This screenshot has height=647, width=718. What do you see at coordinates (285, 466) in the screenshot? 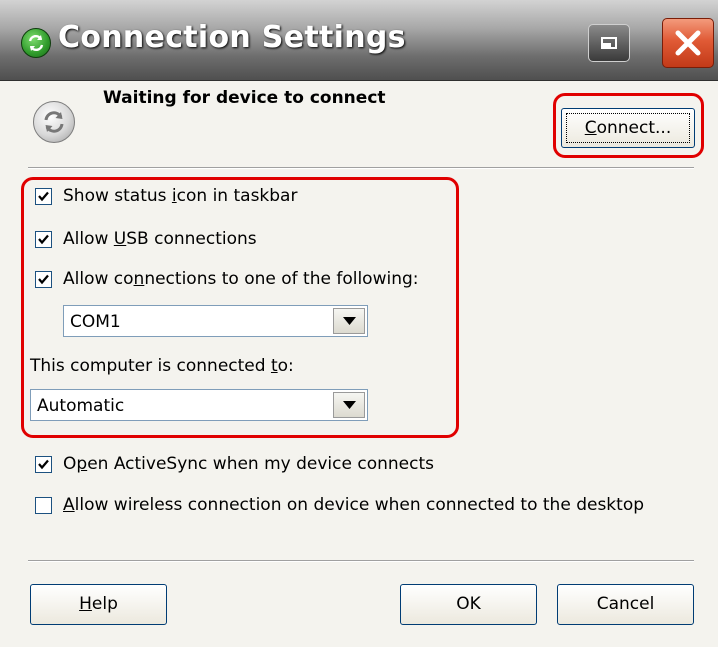
I see `open-activesync-option: Open ActiveSync when my device connects` at bounding box center [285, 466].